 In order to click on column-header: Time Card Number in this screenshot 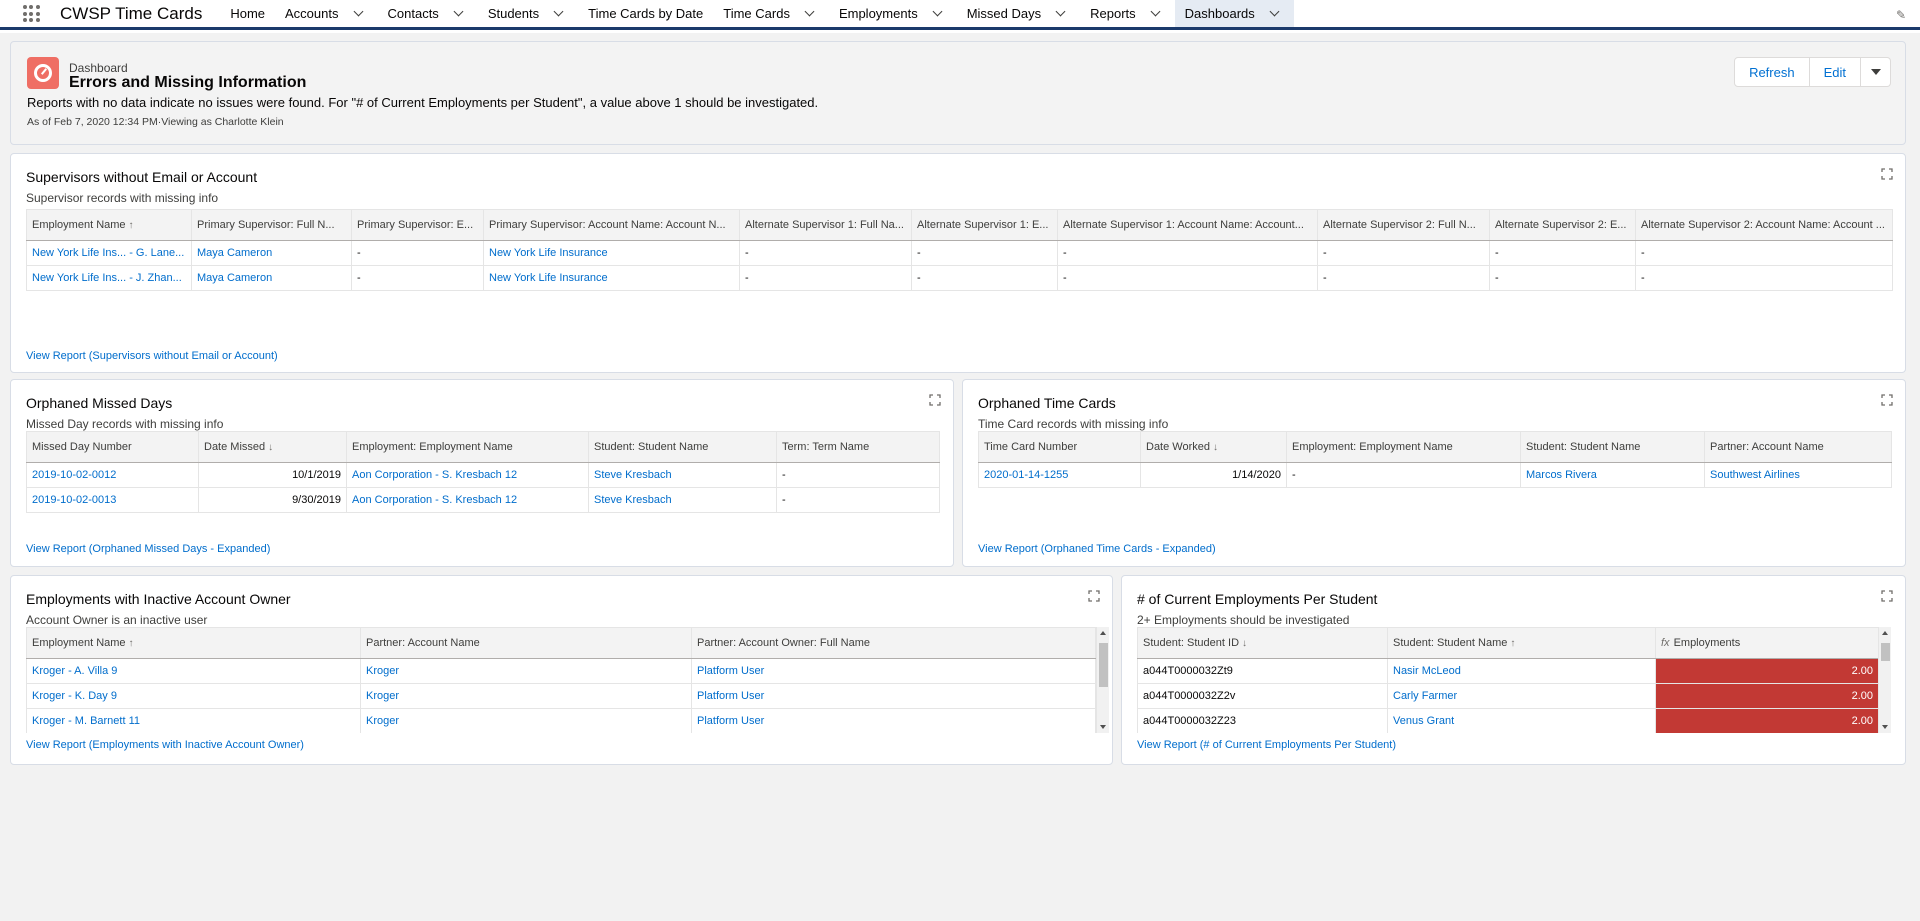, I will do `click(1059, 447)`.